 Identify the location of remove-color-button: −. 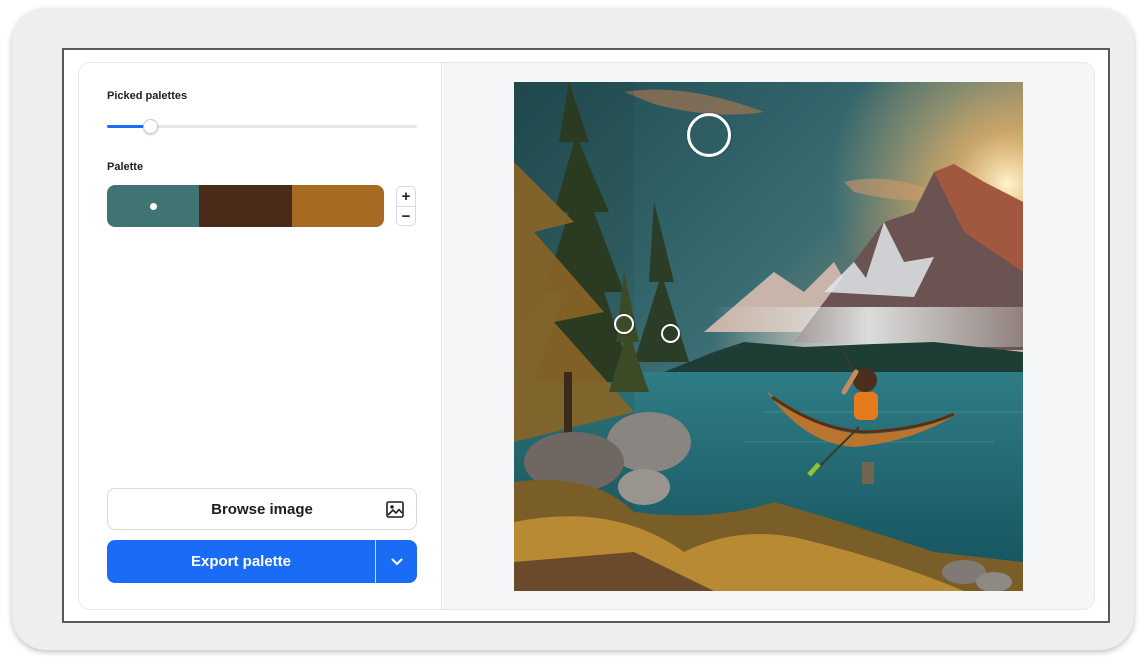
(406, 215).